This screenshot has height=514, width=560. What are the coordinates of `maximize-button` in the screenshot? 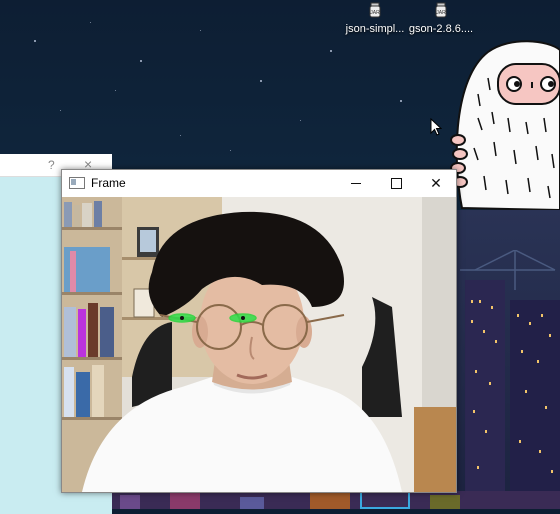 It's located at (396, 183).